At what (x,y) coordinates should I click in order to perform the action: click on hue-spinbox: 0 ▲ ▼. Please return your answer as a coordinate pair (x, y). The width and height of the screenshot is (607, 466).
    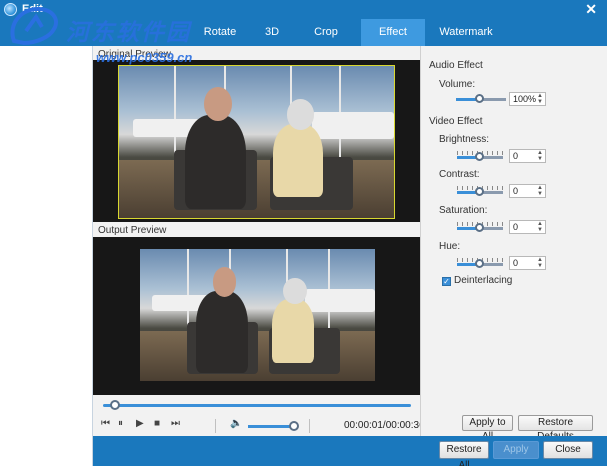
    Looking at the image, I should click on (527, 263).